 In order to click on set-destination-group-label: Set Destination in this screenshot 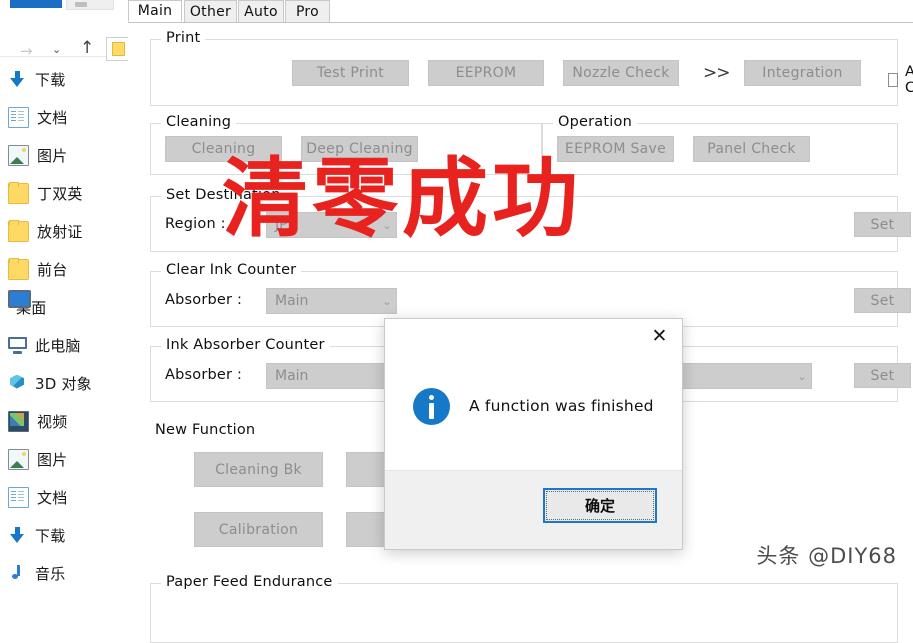, I will do `click(223, 195)`.